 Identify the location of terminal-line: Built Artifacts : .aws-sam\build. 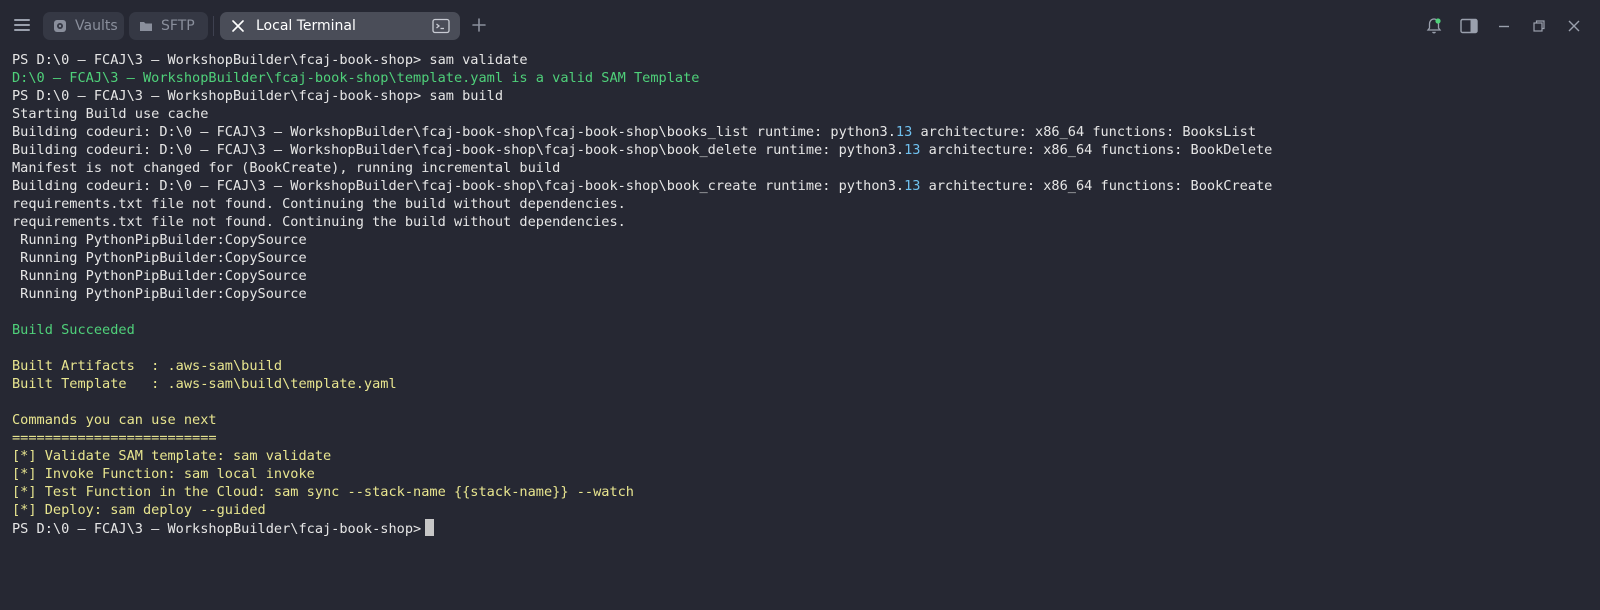
(802, 366).